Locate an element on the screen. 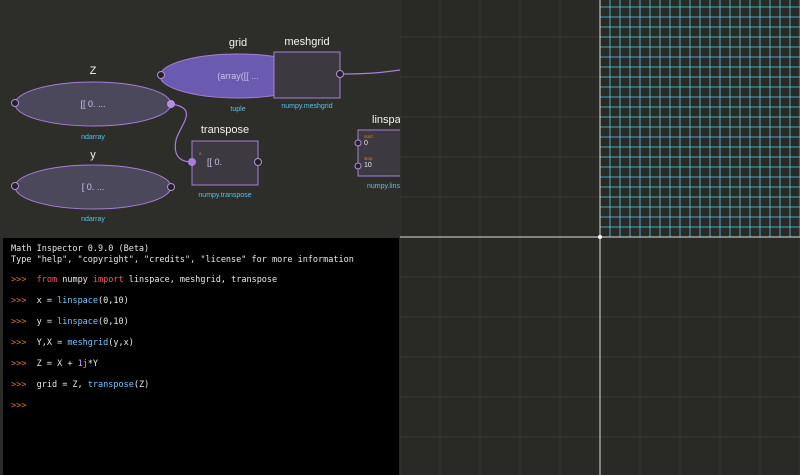  code-text: x = is located at coordinates (47, 301).